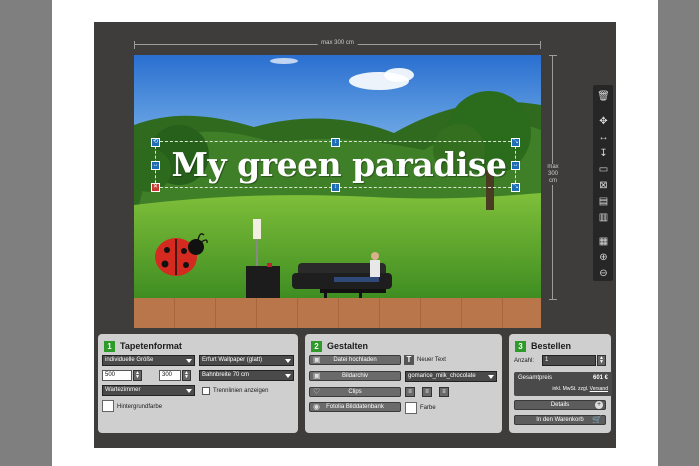  Describe the element at coordinates (600, 378) in the screenshot. I see `total-price: 601 €` at that location.